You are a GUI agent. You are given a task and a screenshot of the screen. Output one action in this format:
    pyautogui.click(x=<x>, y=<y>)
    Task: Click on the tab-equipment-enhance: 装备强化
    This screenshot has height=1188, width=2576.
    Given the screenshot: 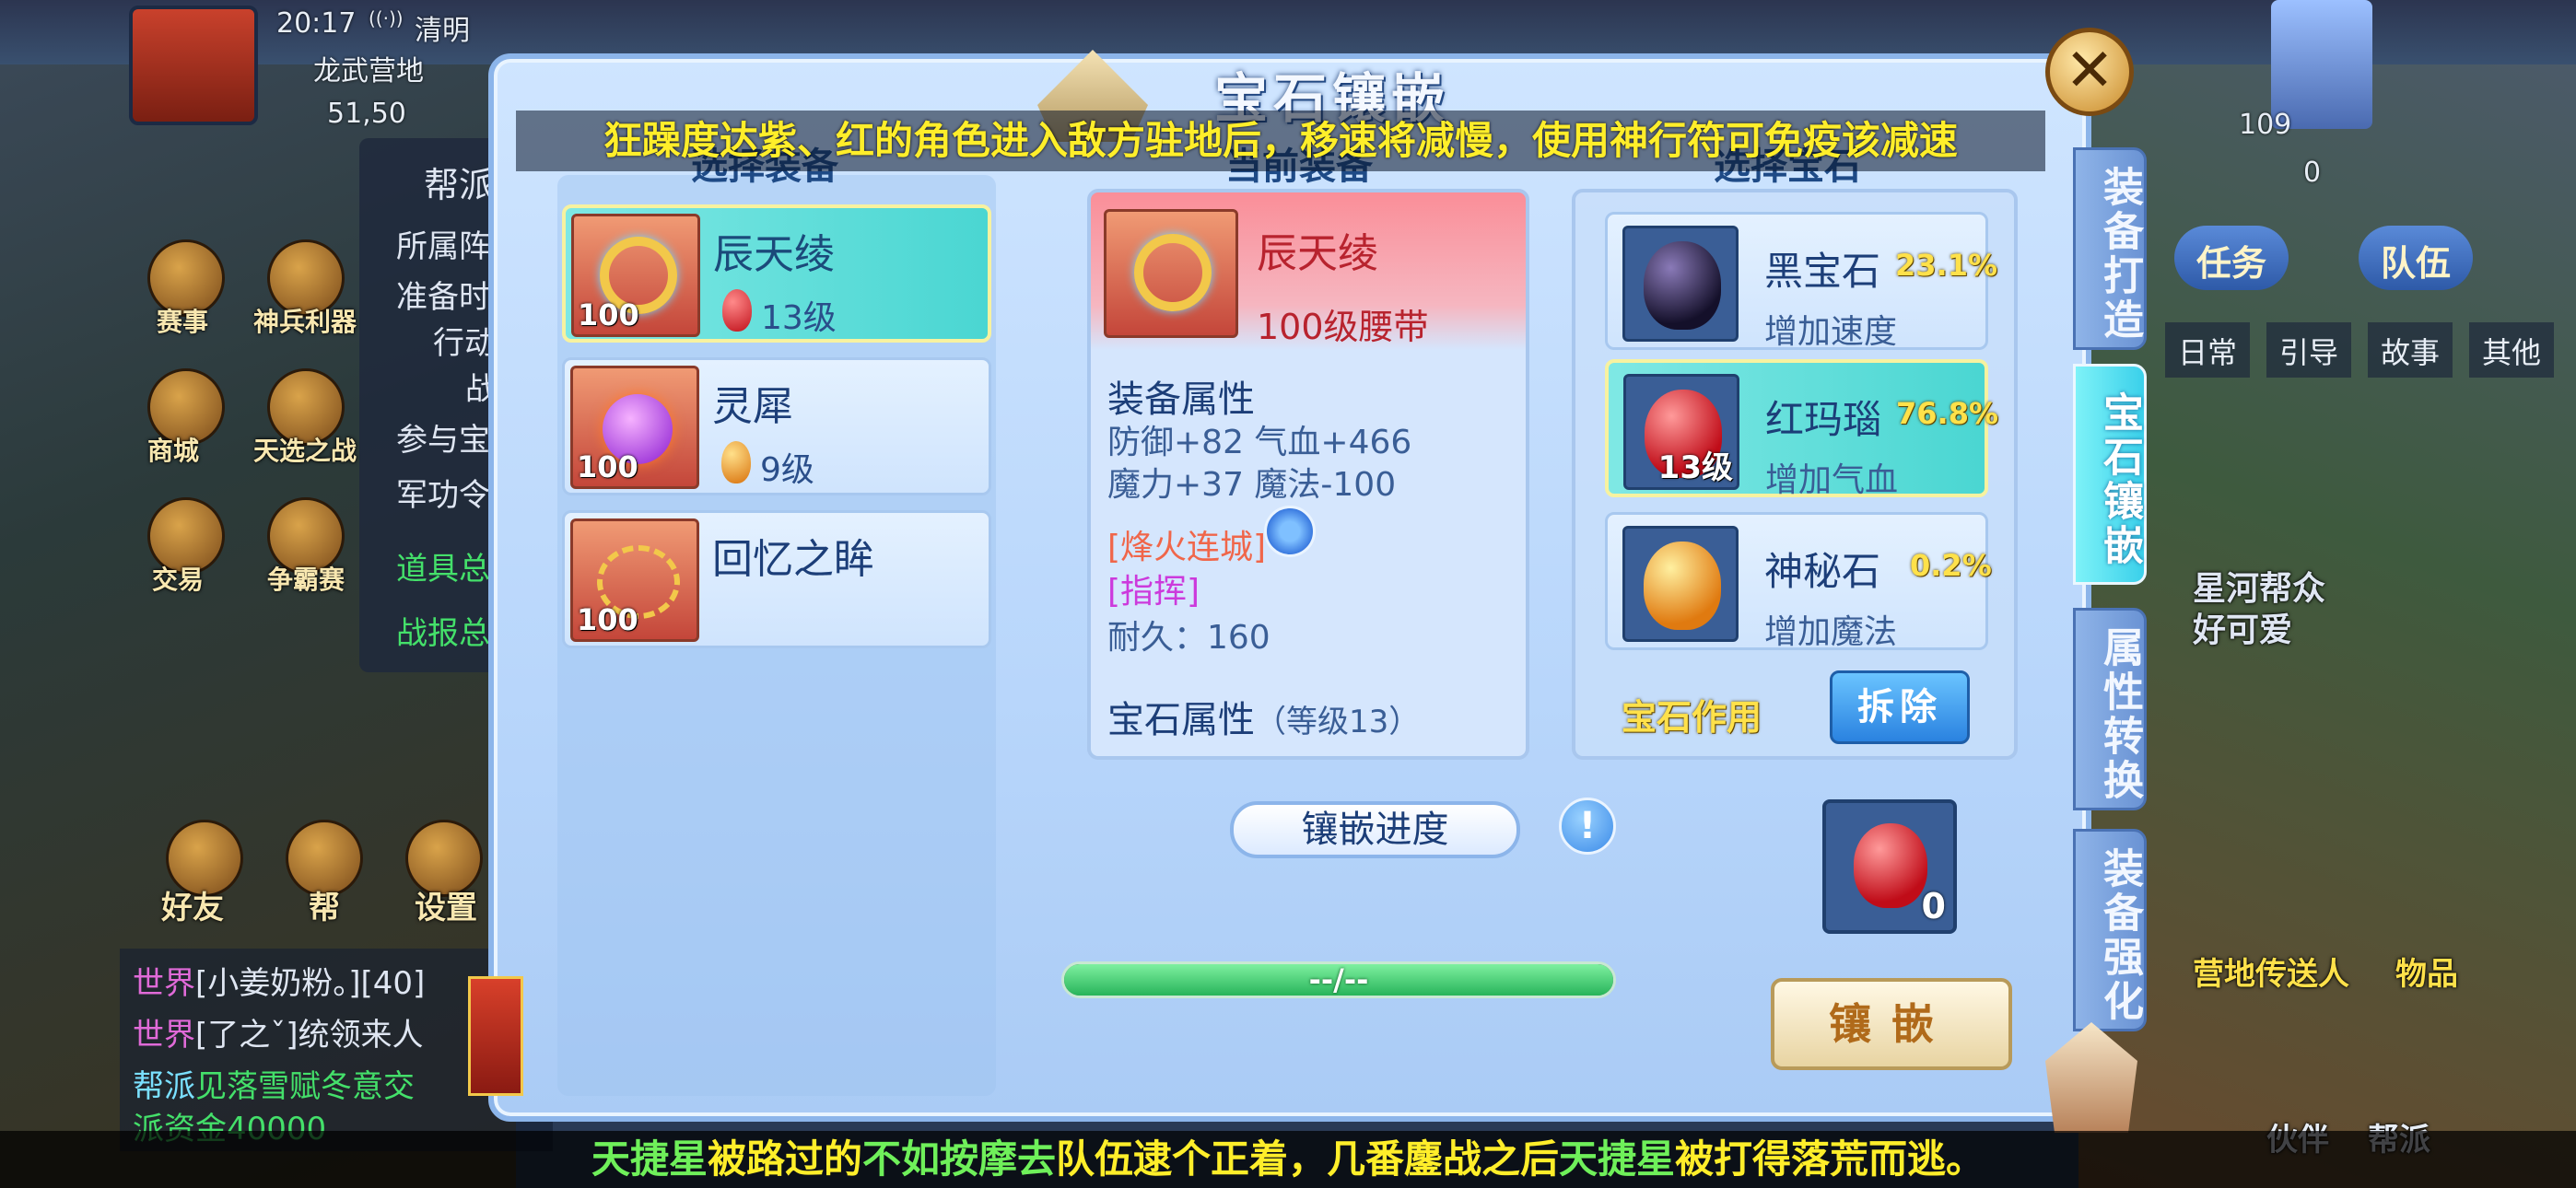 What is the action you would take?
    pyautogui.click(x=2110, y=930)
    